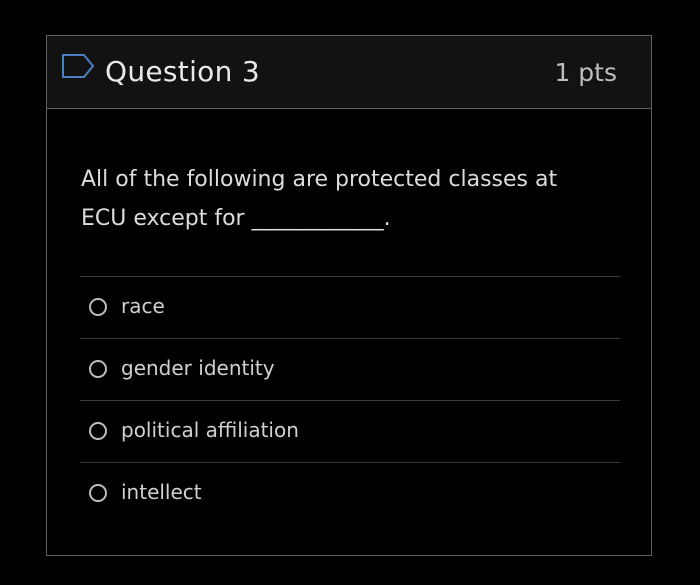  Describe the element at coordinates (78, 67) in the screenshot. I see `flag-question-icon` at that location.